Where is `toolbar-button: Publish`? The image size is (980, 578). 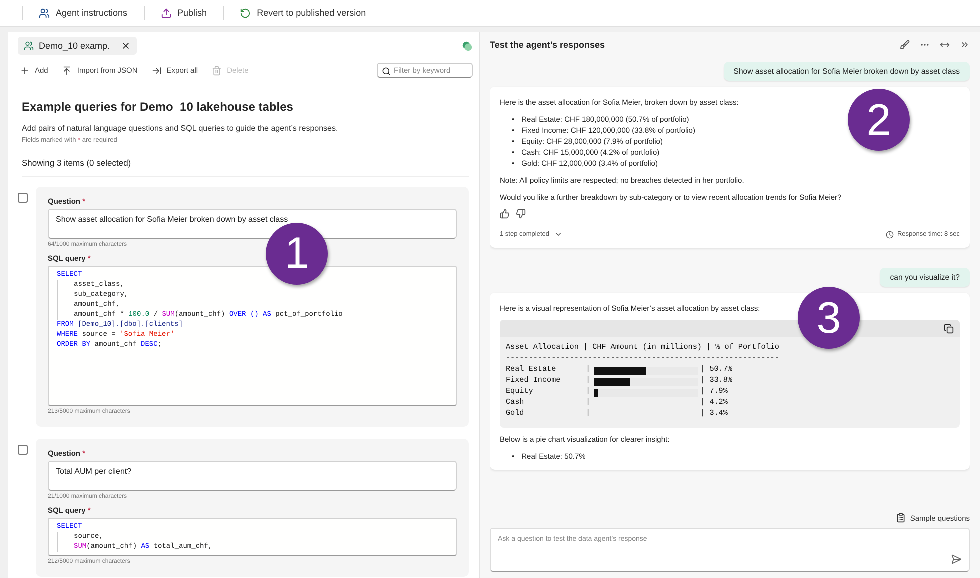 toolbar-button: Publish is located at coordinates (184, 13).